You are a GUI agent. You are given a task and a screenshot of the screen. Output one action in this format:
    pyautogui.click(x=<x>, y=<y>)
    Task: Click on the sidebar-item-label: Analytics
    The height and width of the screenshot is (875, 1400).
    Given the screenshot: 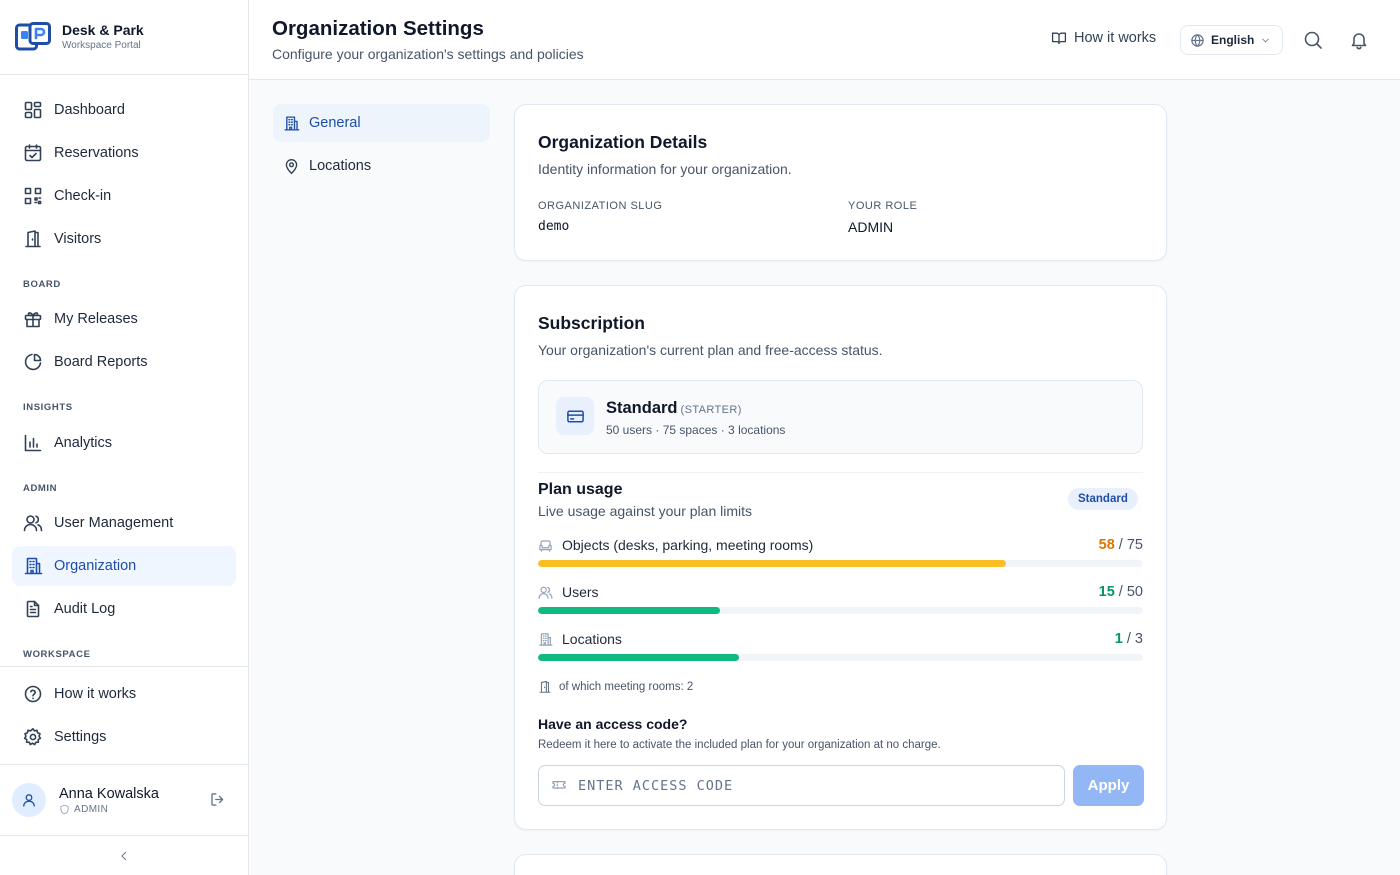 What is the action you would take?
    pyautogui.click(x=83, y=443)
    